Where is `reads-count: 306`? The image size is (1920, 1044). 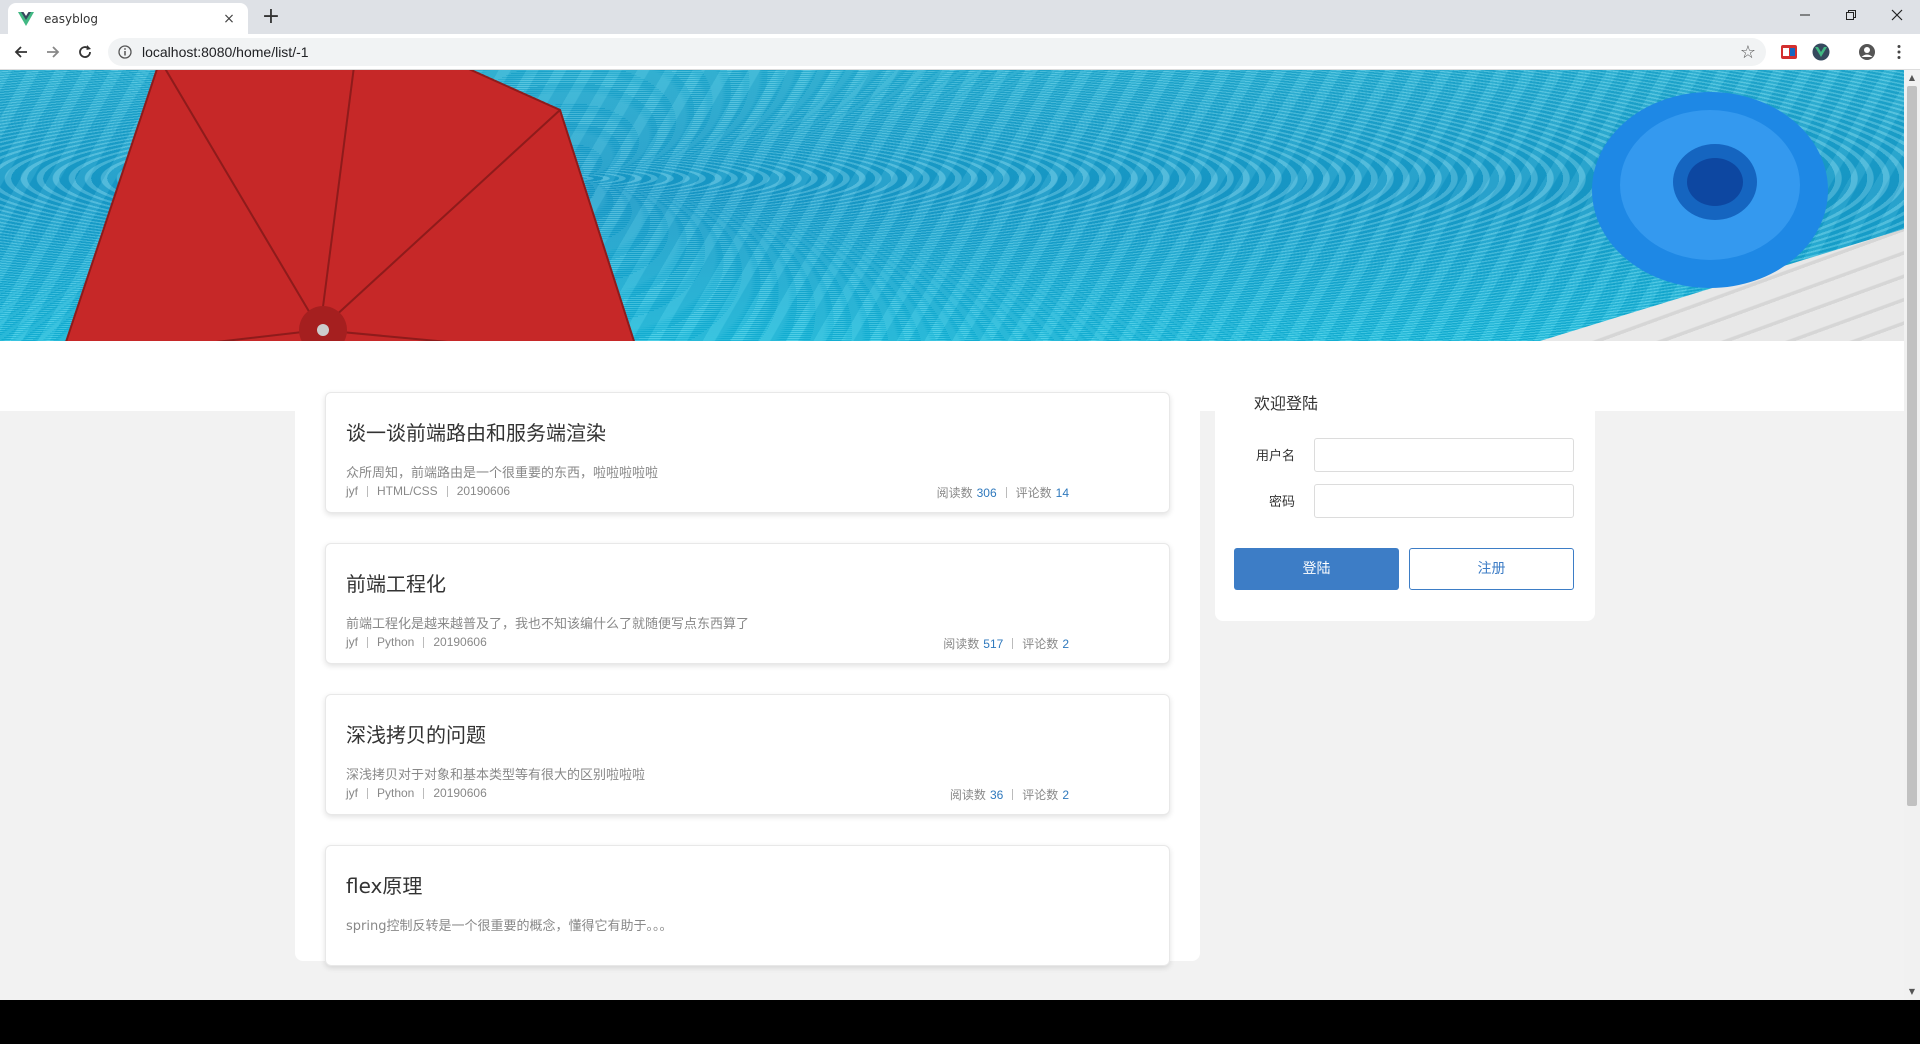
reads-count: 306 is located at coordinates (986, 492).